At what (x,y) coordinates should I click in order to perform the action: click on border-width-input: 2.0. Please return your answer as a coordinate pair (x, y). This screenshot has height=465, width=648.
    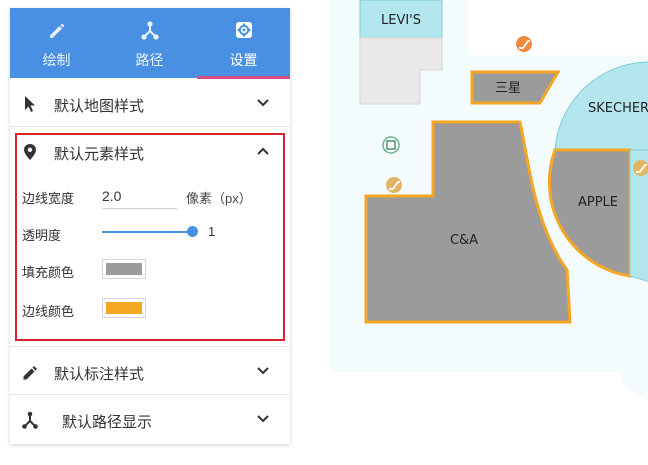
    Looking at the image, I should click on (139, 197).